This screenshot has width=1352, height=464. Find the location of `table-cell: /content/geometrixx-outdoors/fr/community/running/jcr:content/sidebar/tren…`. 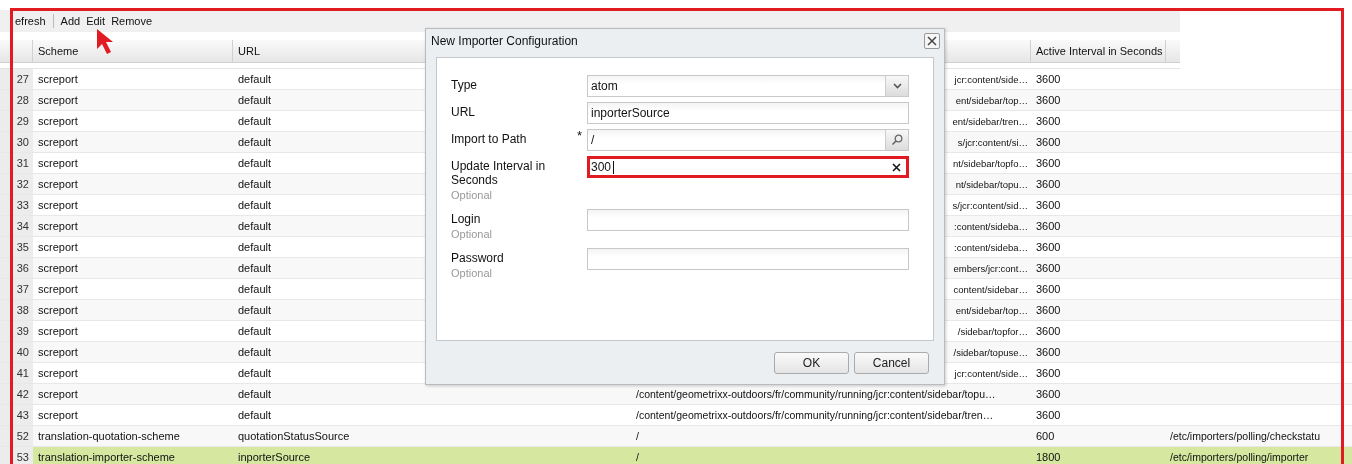

table-cell: /content/geometrixx-outdoors/fr/community/running/jcr:content/sidebar/tren… is located at coordinates (815, 415).